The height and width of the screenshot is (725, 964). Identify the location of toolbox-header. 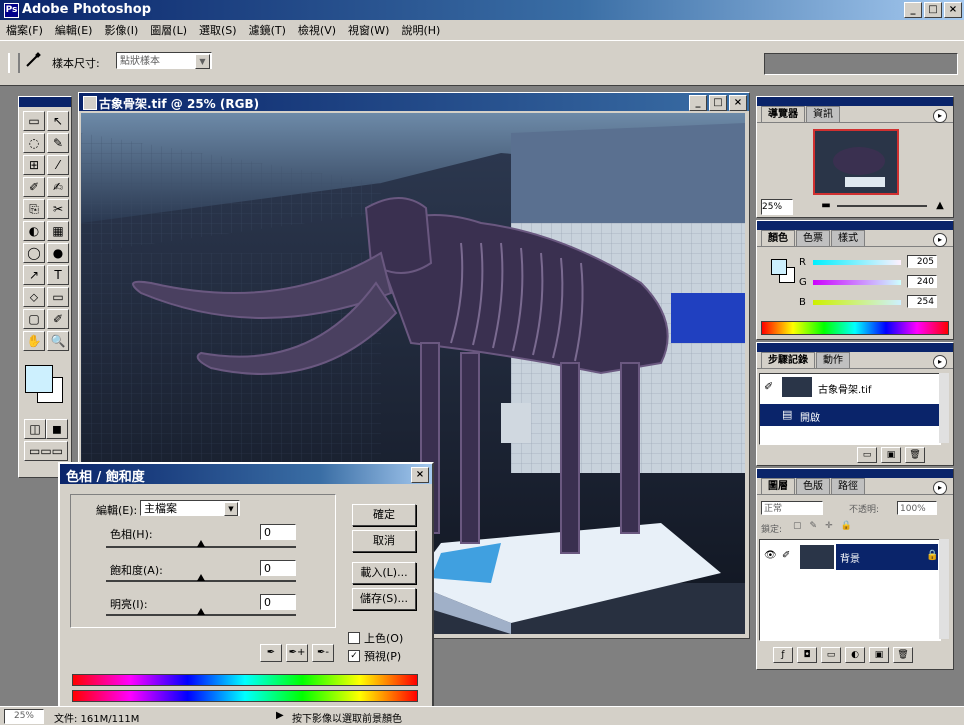
(45, 102).